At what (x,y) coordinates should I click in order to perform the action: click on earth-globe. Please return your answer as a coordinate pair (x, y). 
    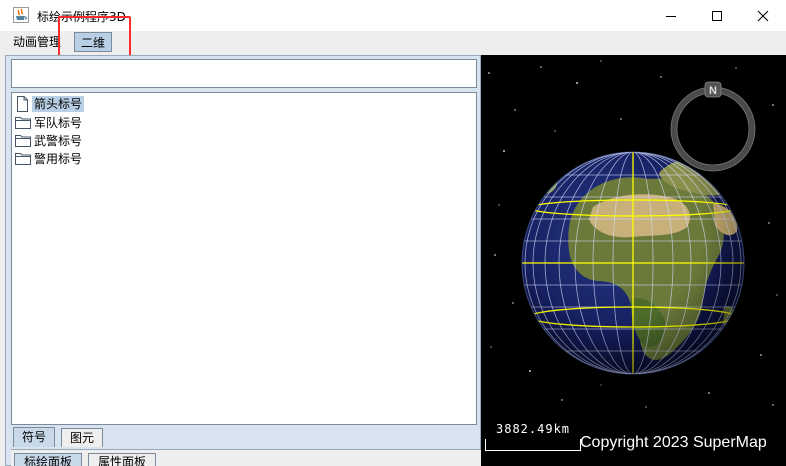
    Looking at the image, I should click on (633, 263).